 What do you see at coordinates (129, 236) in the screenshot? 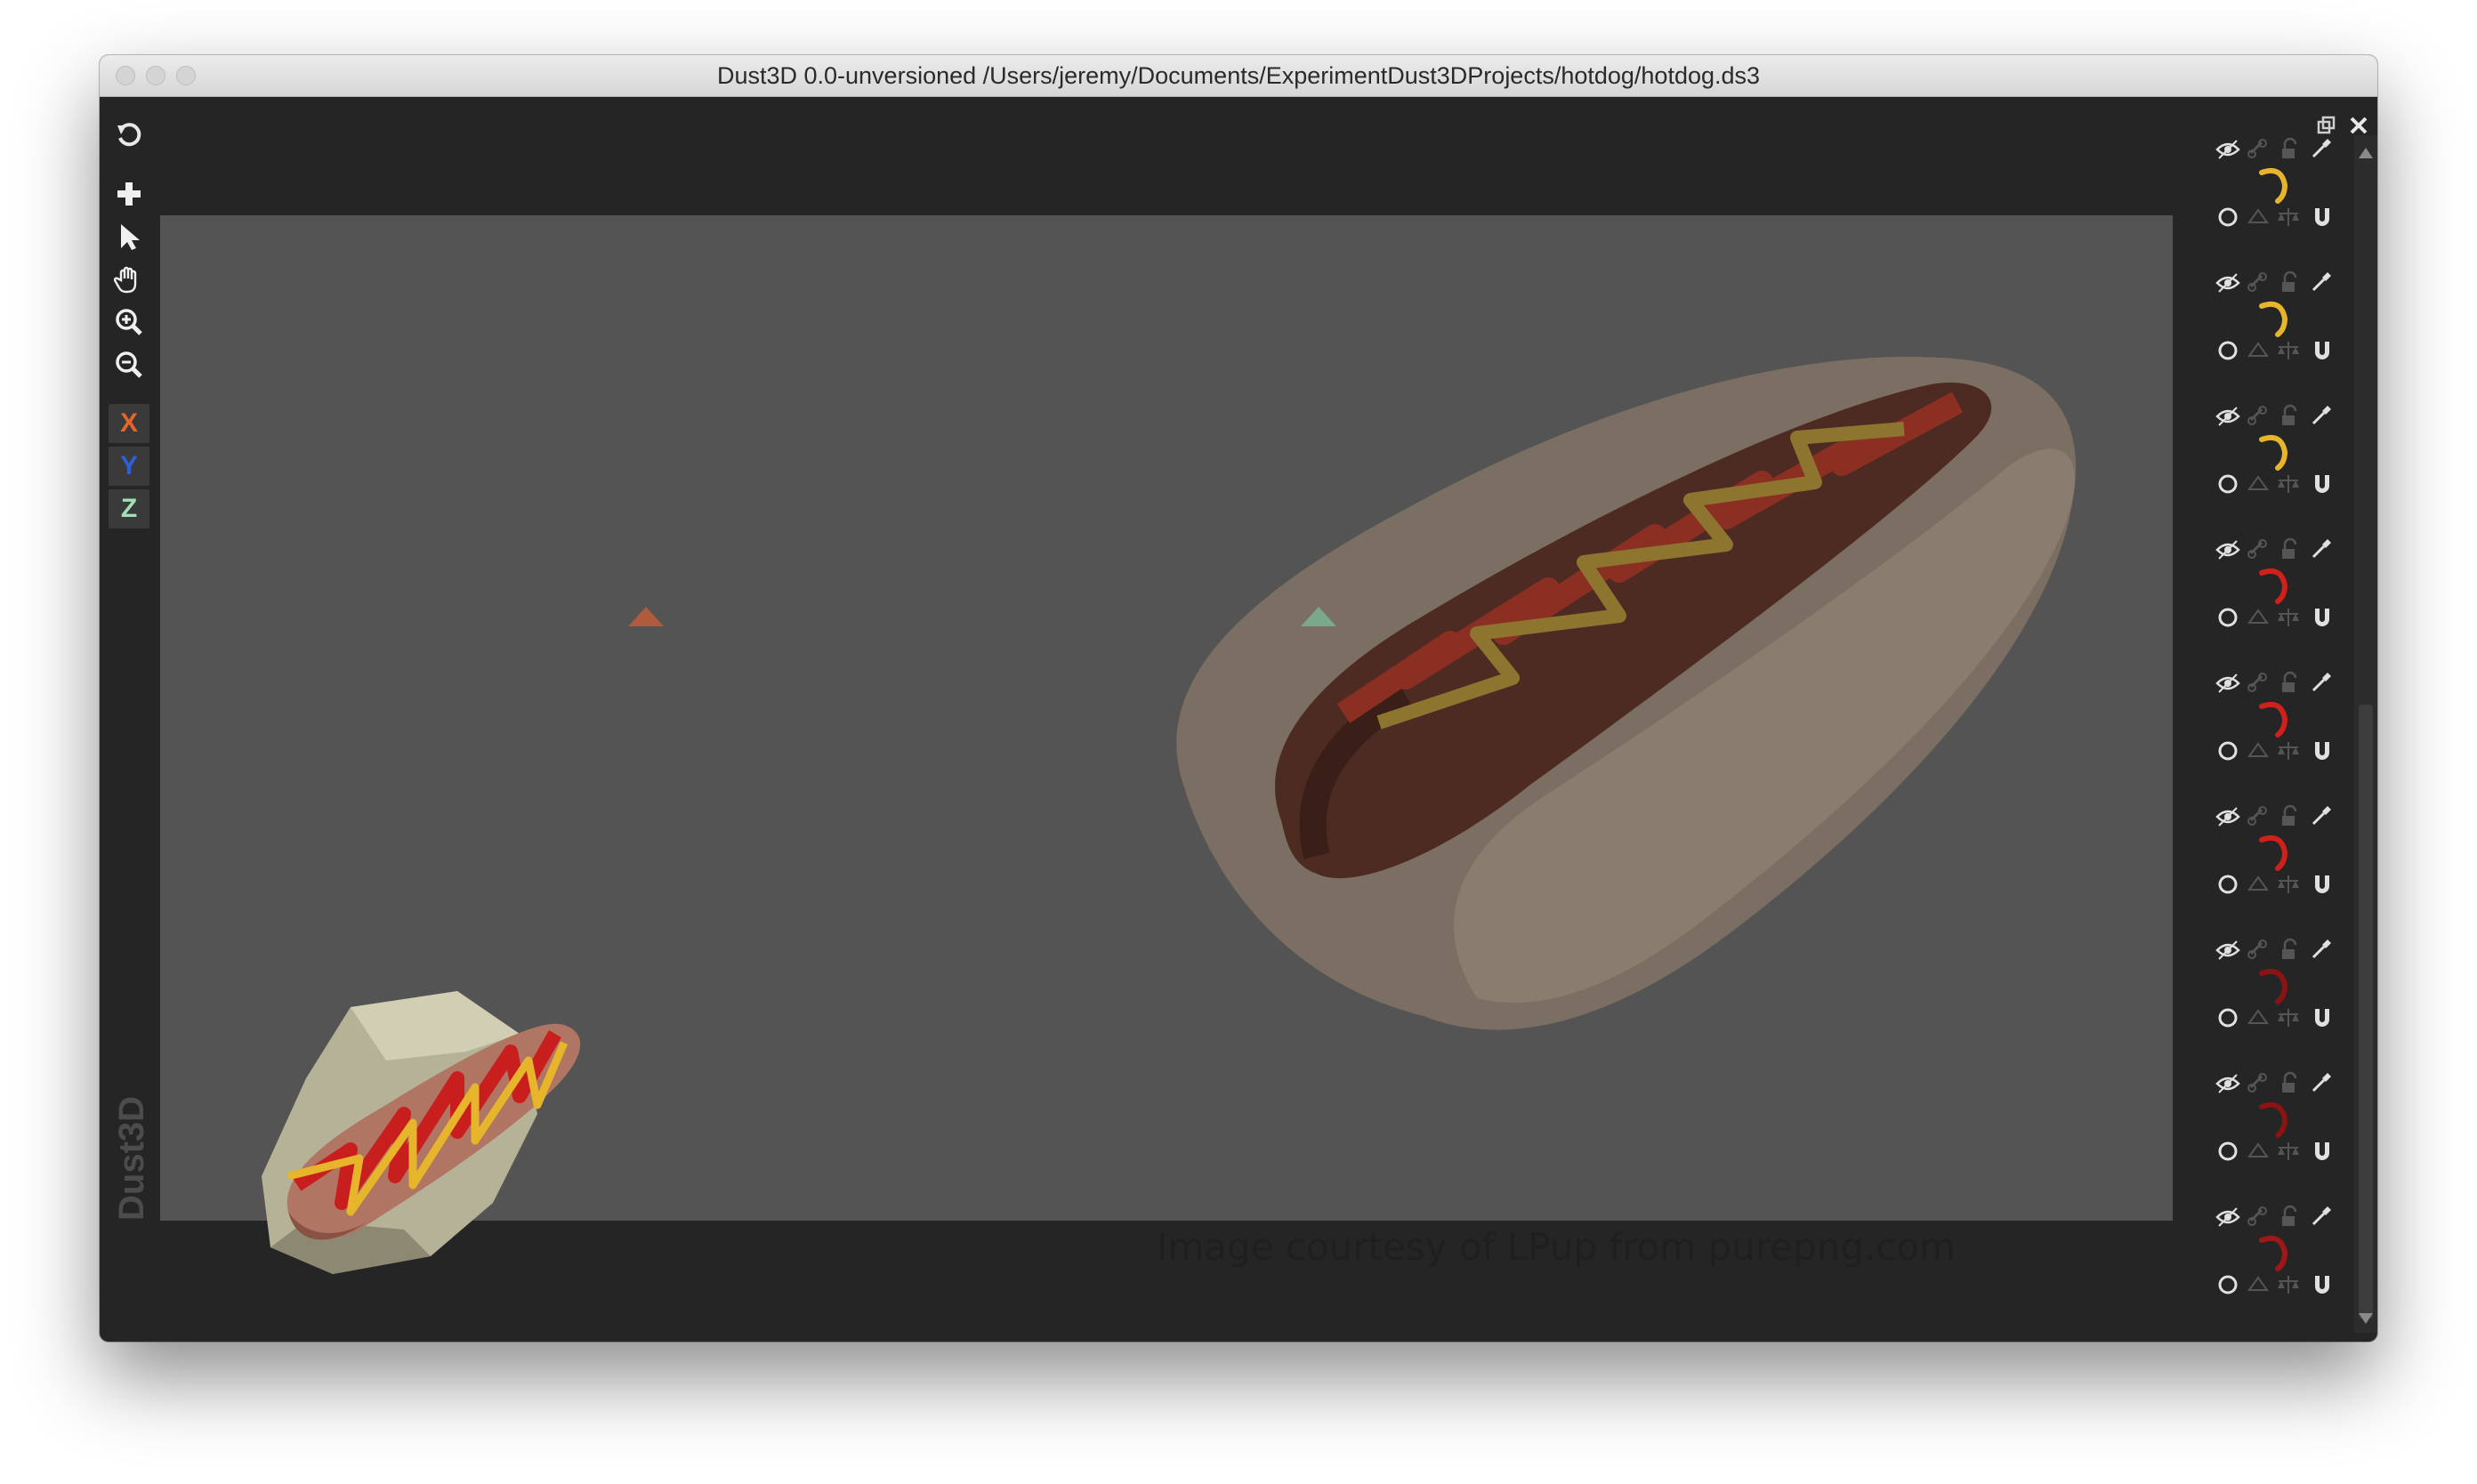
I see `select-tool-button` at bounding box center [129, 236].